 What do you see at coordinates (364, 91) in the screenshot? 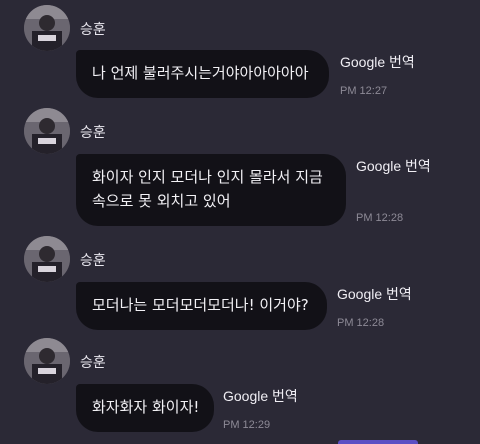
I see `message-timestamp: PM 12:27` at bounding box center [364, 91].